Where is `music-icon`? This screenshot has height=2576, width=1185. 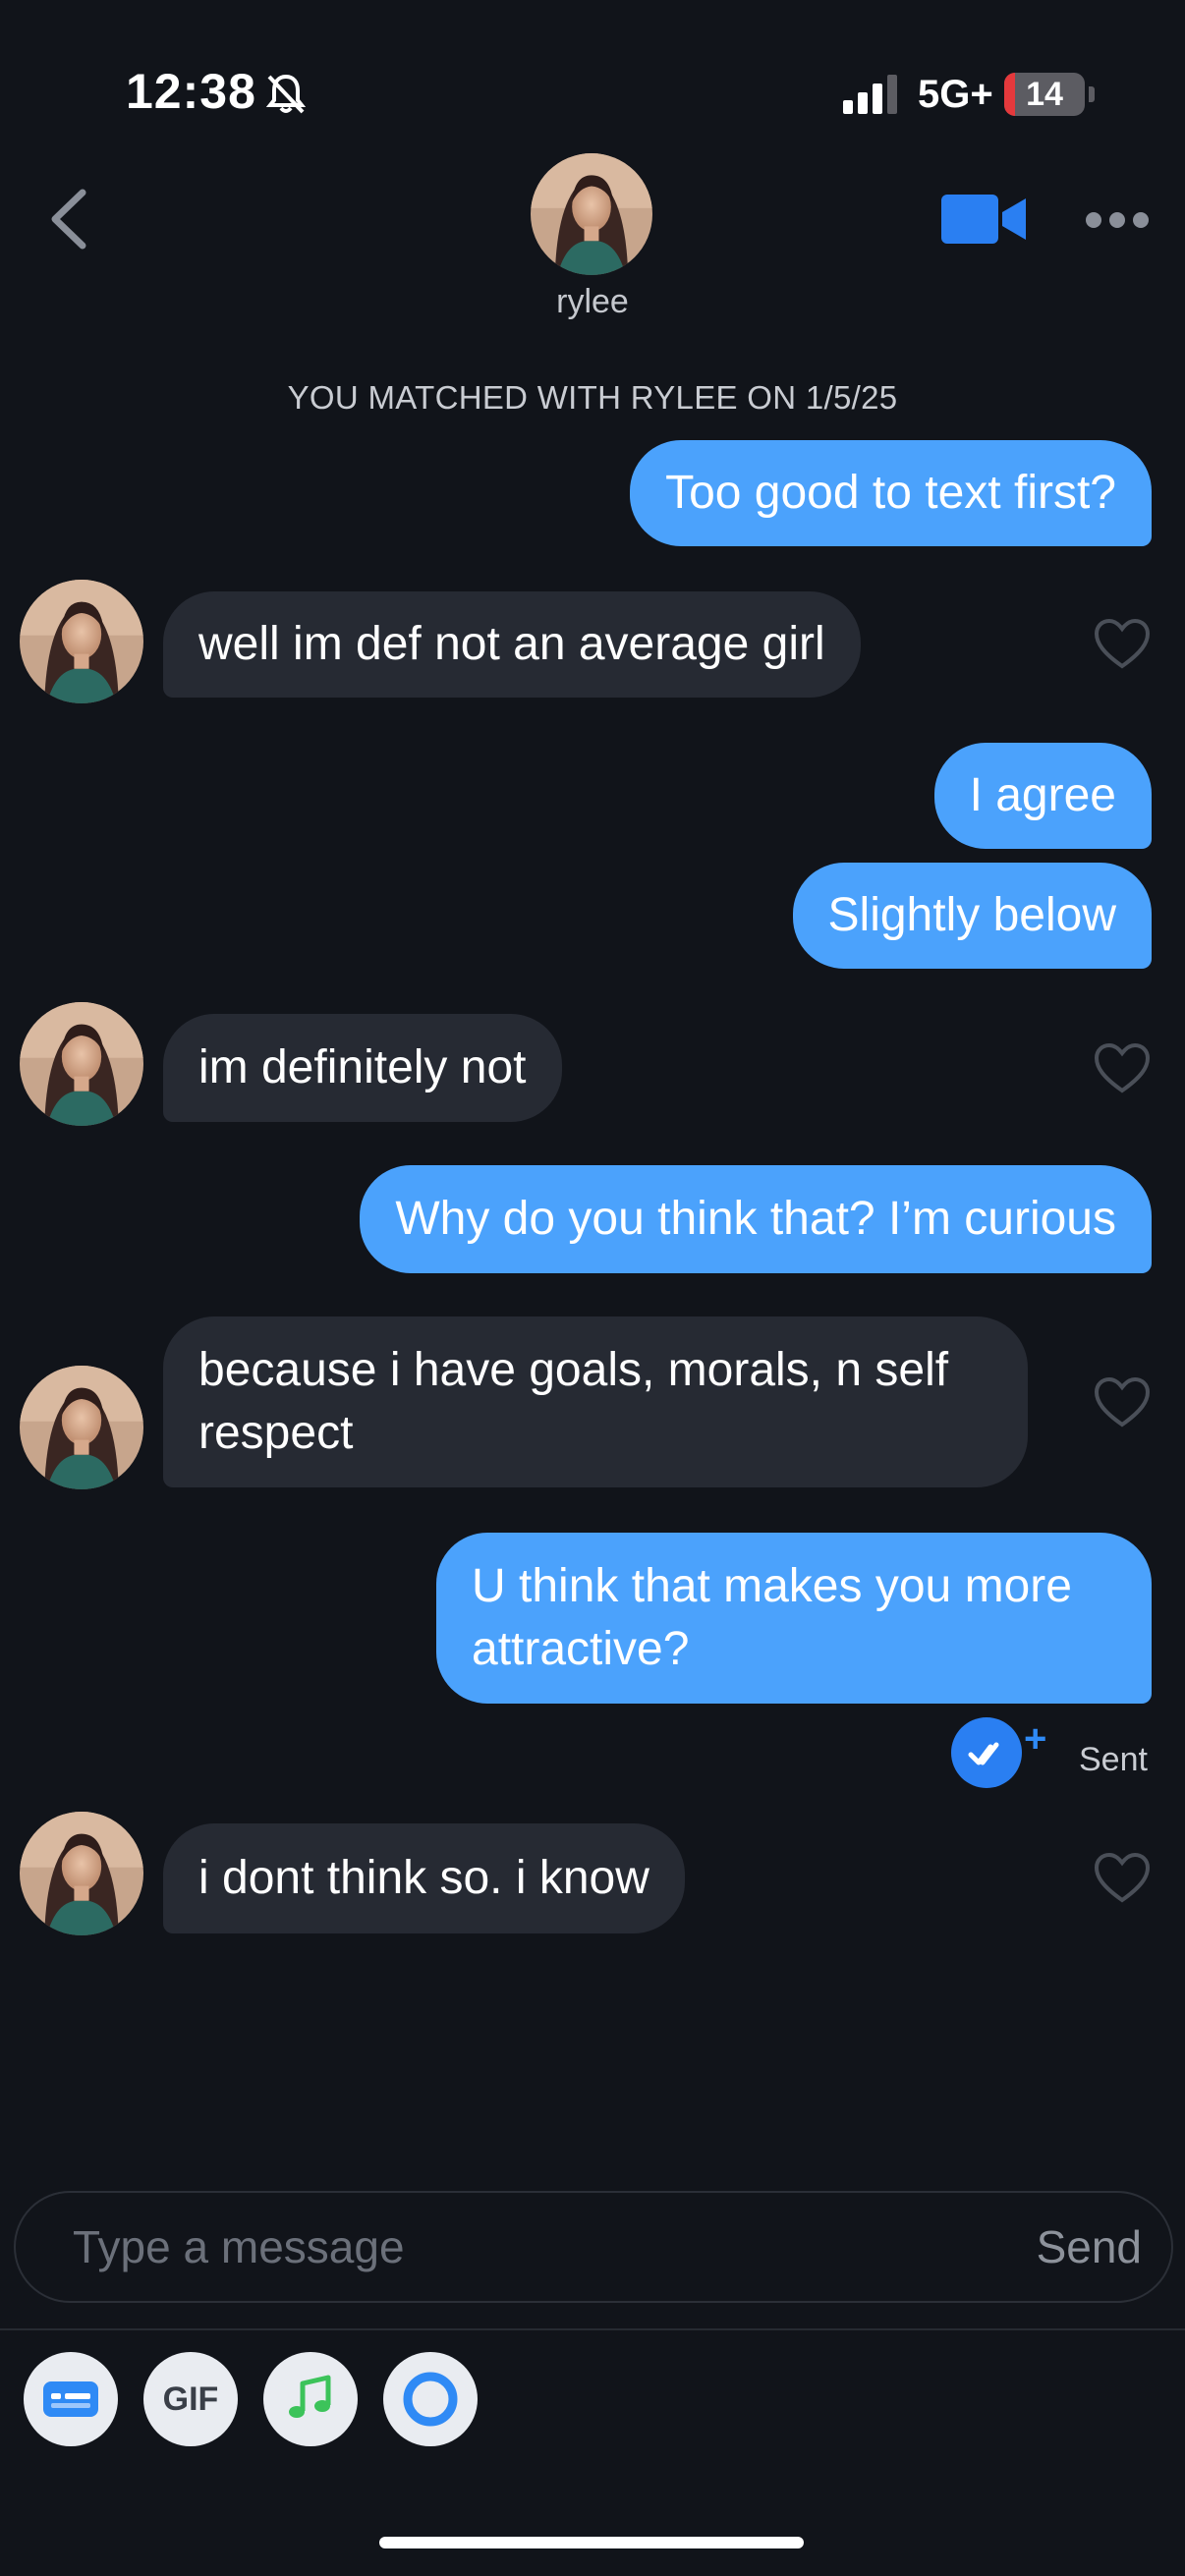
music-icon is located at coordinates (310, 2396).